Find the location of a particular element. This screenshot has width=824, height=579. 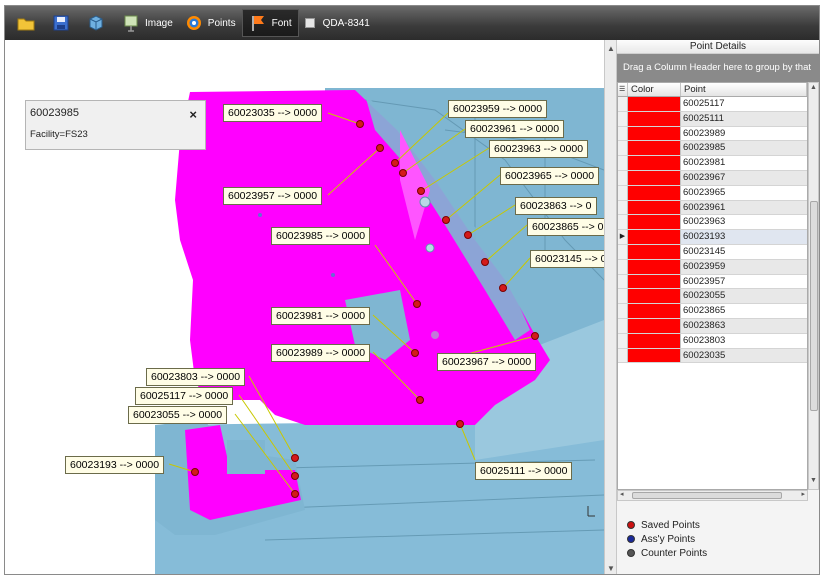

image-button: Image is located at coordinates (147, 23).